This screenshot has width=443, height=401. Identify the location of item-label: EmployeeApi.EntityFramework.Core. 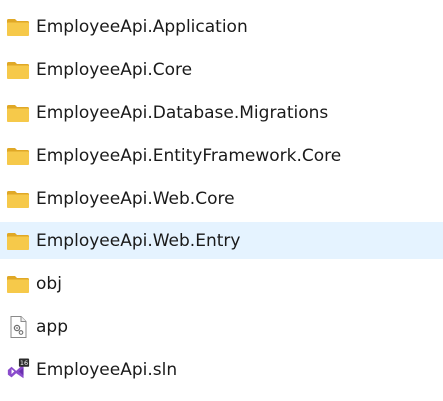
(189, 155).